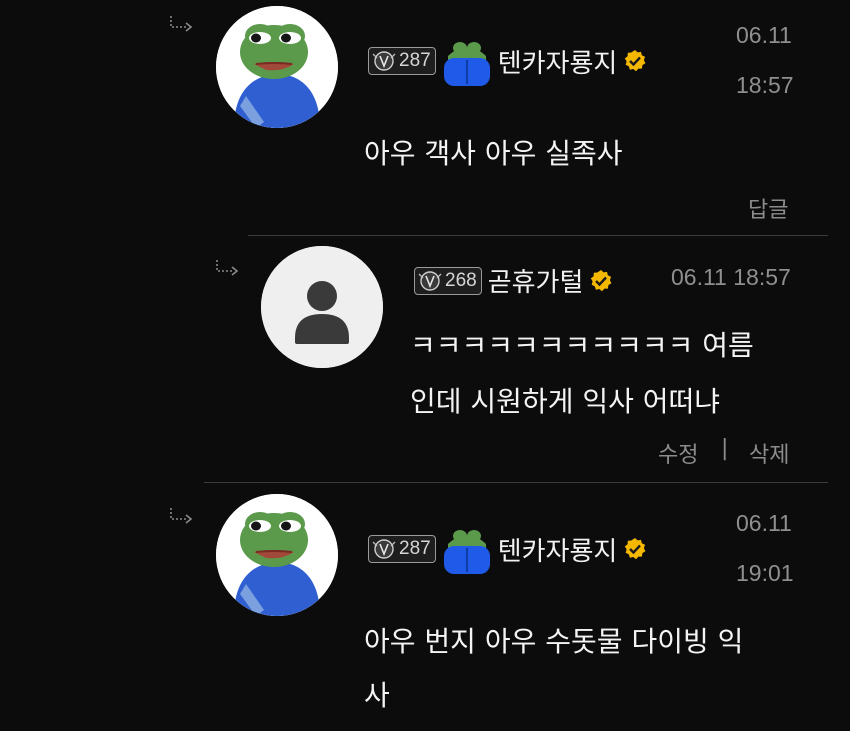  I want to click on comment-body-line-2: 인데 시원하게 익사 어떠냐, so click(565, 401).